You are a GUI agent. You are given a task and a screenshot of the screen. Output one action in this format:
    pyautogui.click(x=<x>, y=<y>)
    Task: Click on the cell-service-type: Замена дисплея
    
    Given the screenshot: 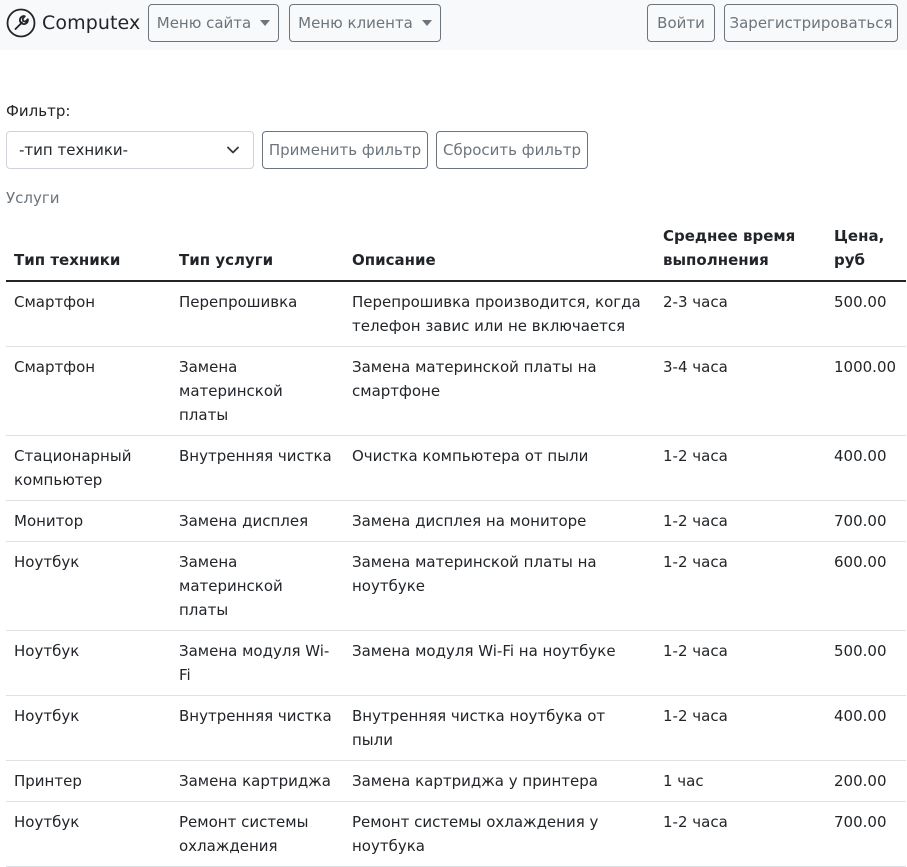 What is the action you would take?
    pyautogui.click(x=257, y=521)
    